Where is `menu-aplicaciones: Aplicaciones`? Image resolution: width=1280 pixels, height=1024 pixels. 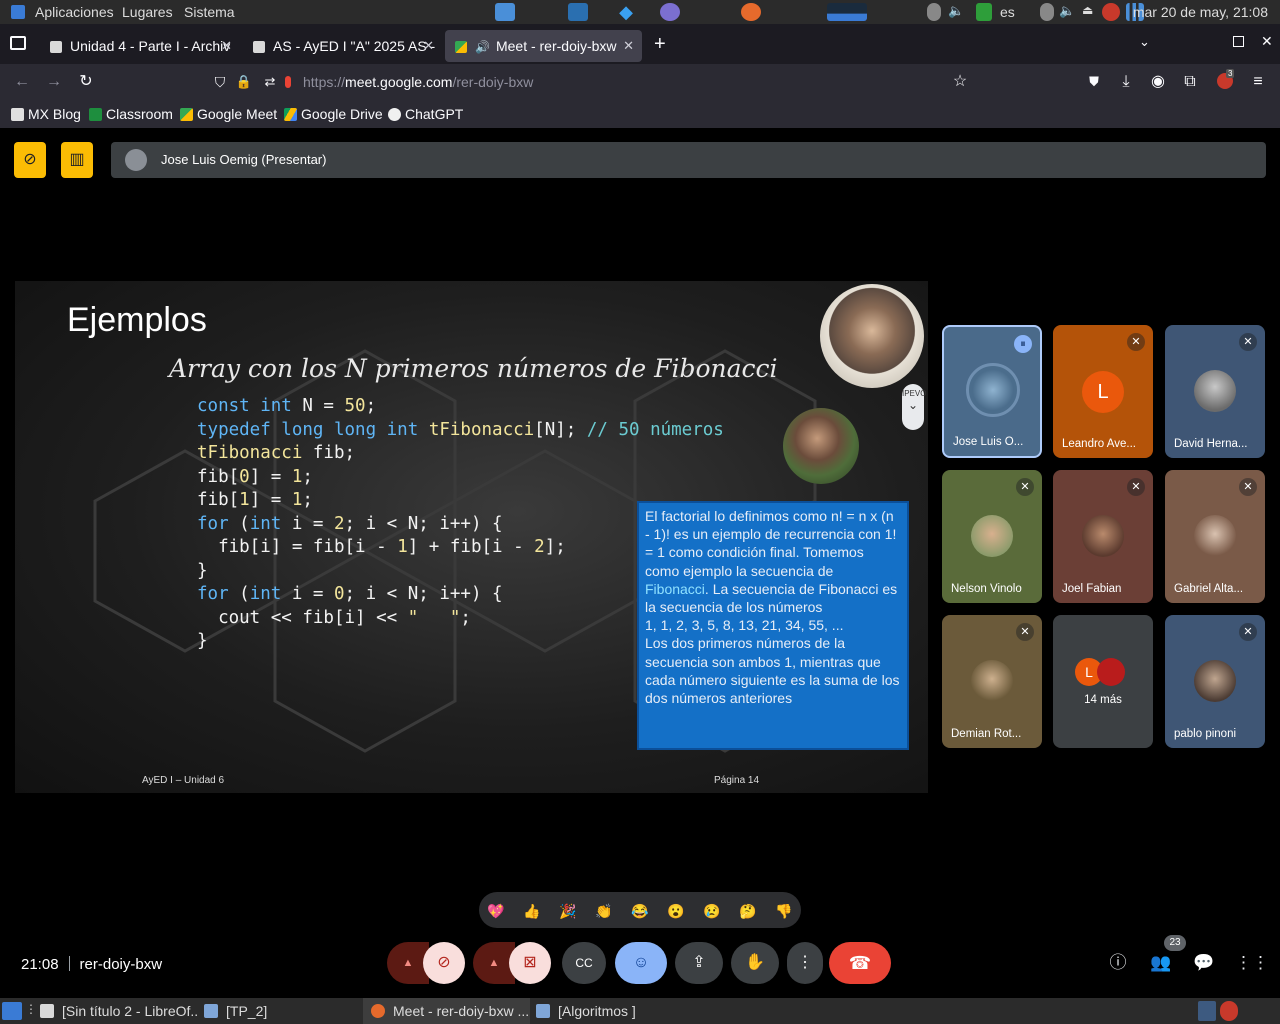 menu-aplicaciones: Aplicaciones is located at coordinates (74, 12).